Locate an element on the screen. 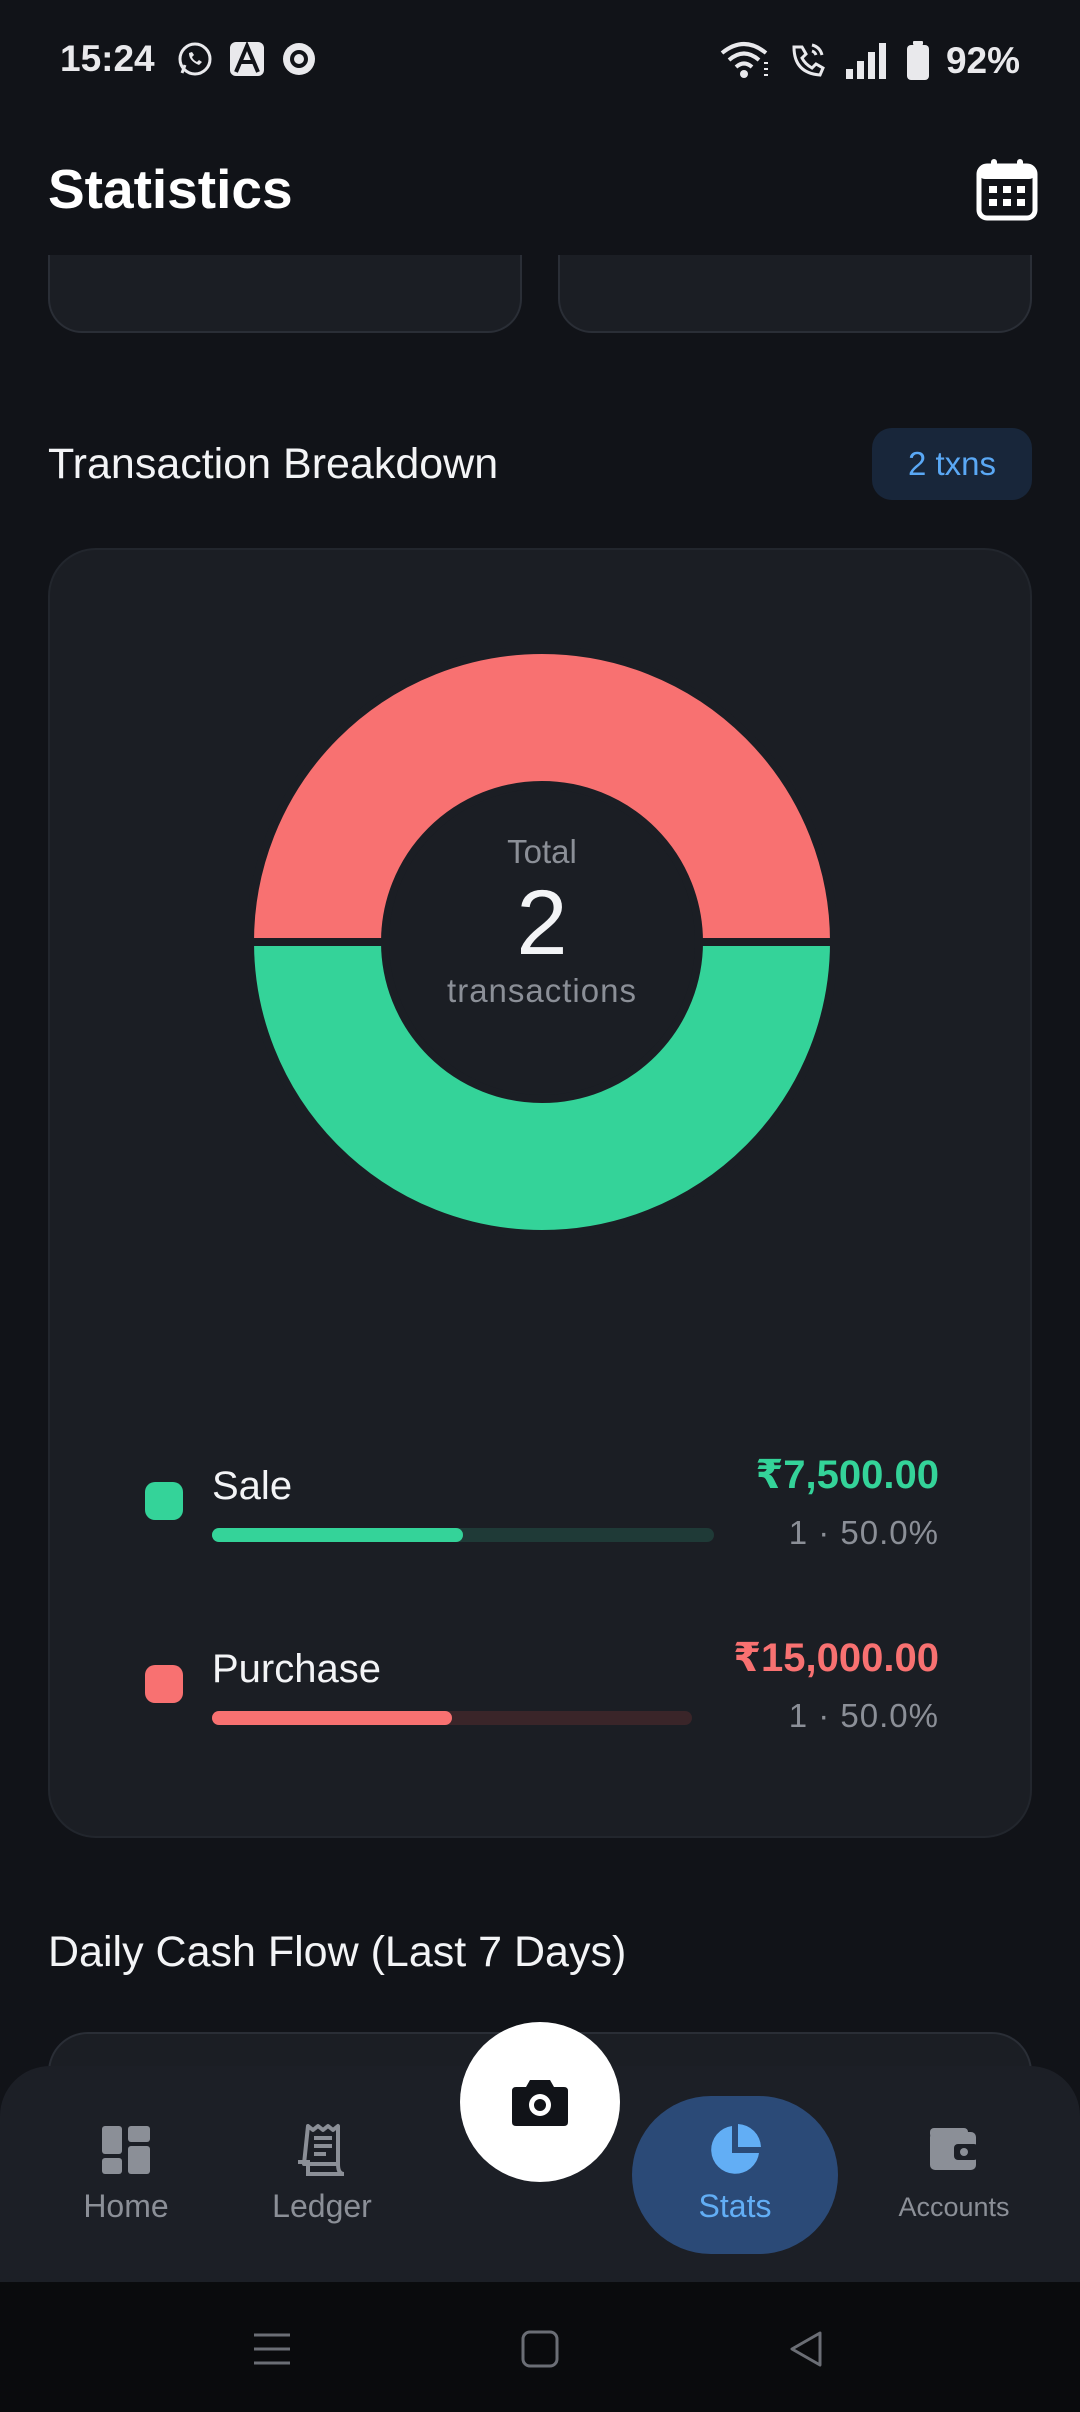 The width and height of the screenshot is (1080, 2412). legend-amount: ₹15,000.00 is located at coordinates (836, 1658).